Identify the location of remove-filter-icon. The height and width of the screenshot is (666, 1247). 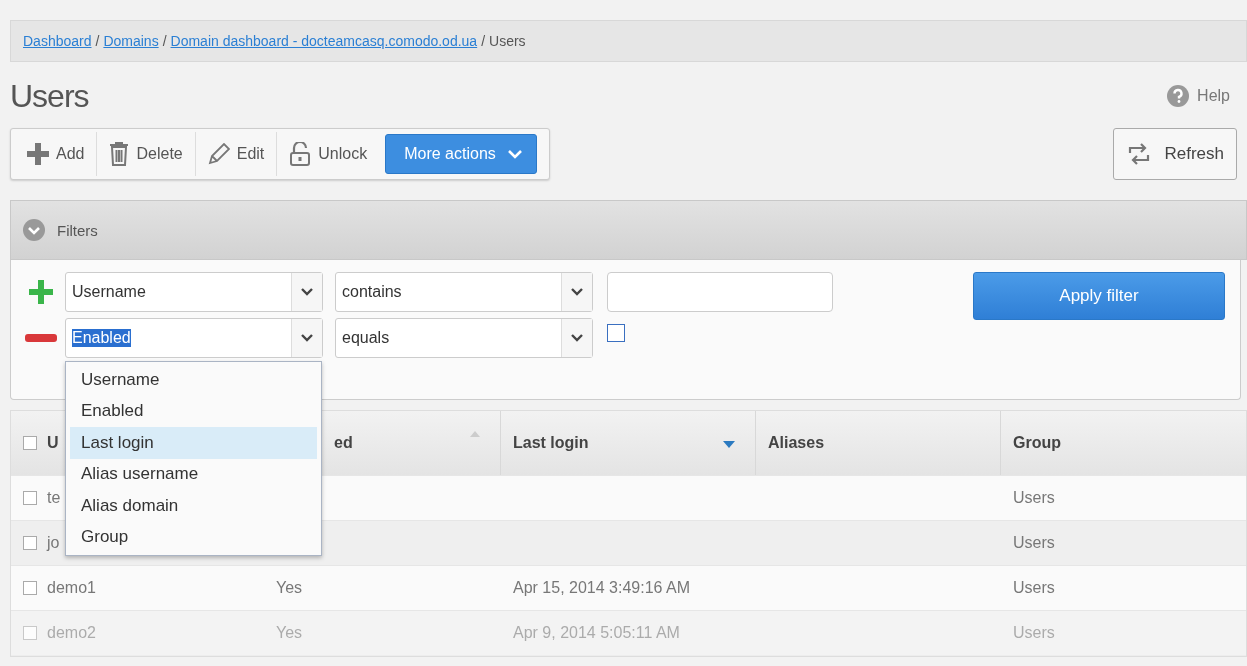
(41, 338).